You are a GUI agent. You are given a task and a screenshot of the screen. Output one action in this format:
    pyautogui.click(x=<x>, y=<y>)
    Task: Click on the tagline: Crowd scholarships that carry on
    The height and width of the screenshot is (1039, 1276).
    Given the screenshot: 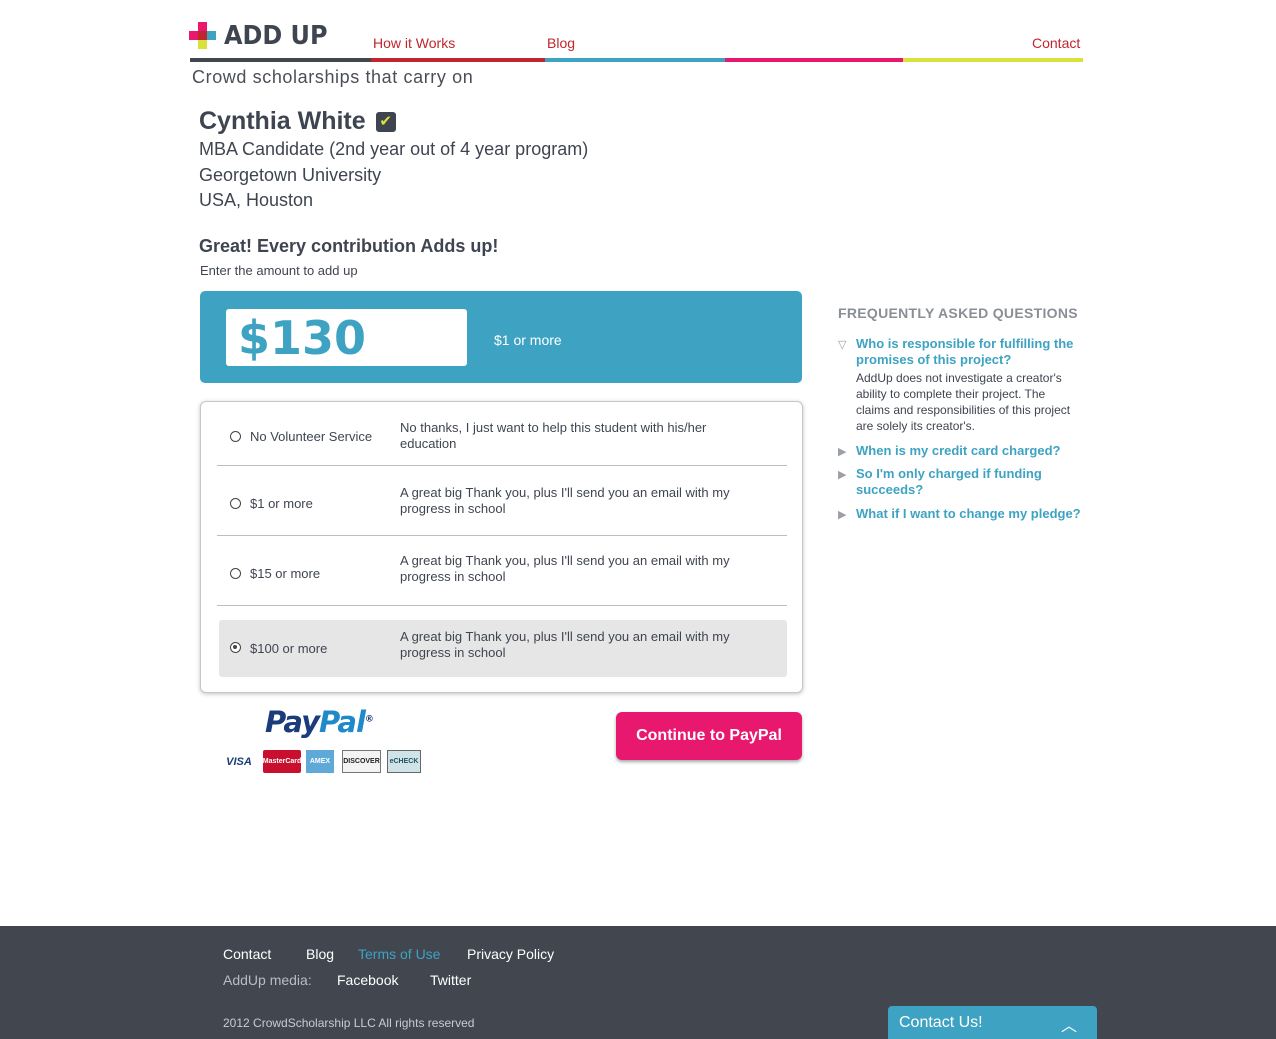 What is the action you would take?
    pyautogui.click(x=333, y=77)
    